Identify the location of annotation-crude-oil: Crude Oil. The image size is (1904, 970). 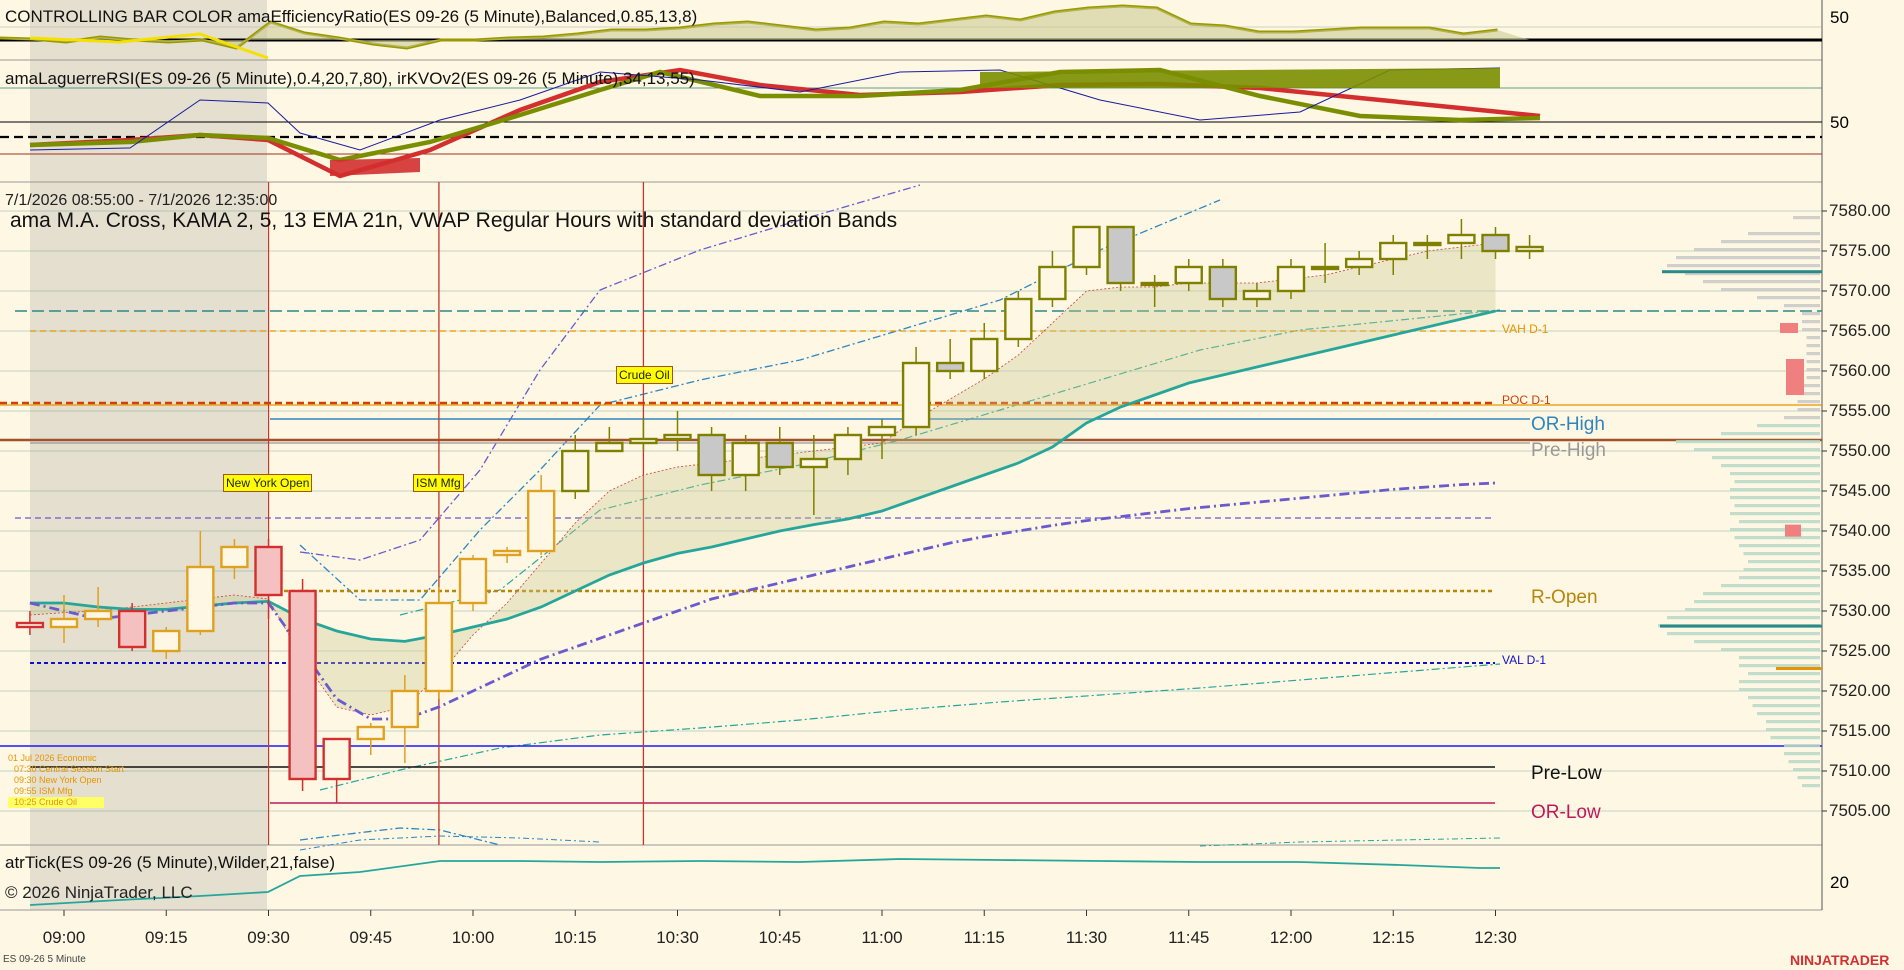
(644, 375).